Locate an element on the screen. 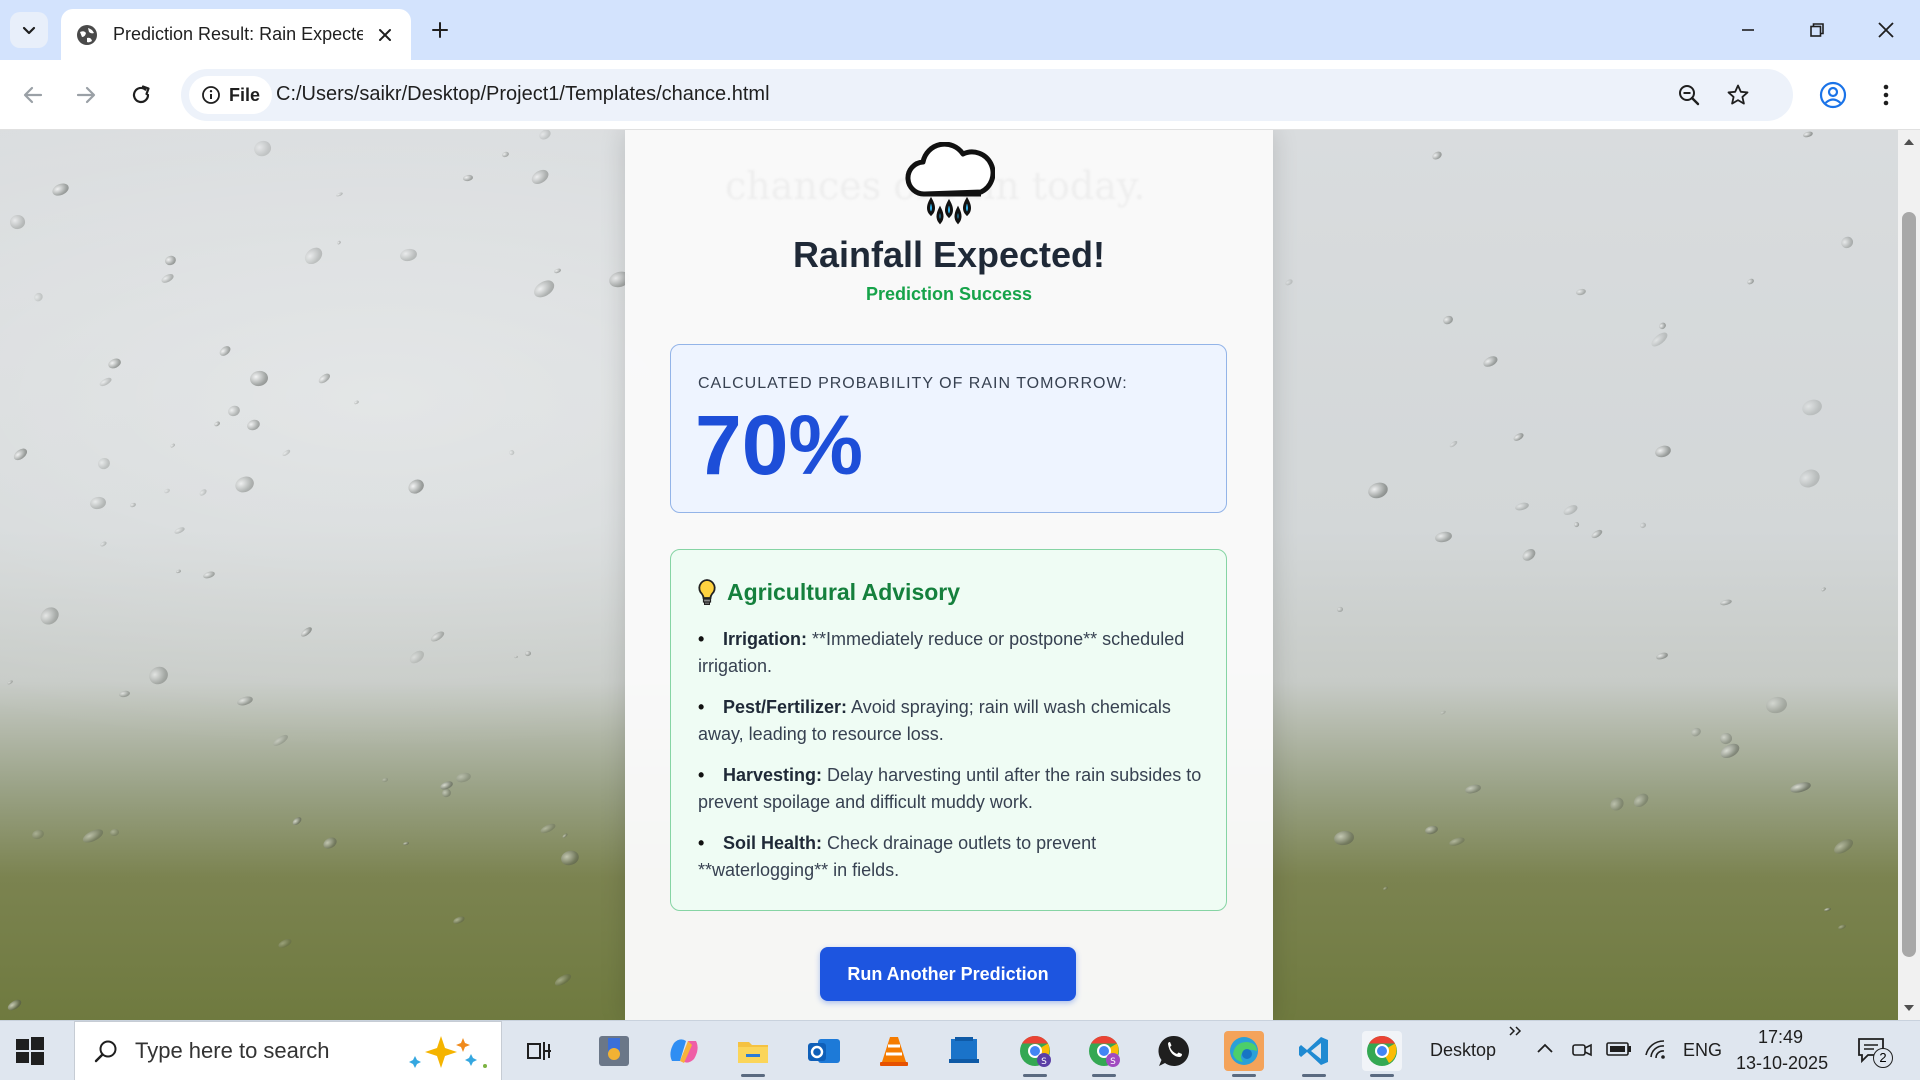 Image resolution: width=1920 pixels, height=1080 pixels. meet-now-icon is located at coordinates (1582, 1050).